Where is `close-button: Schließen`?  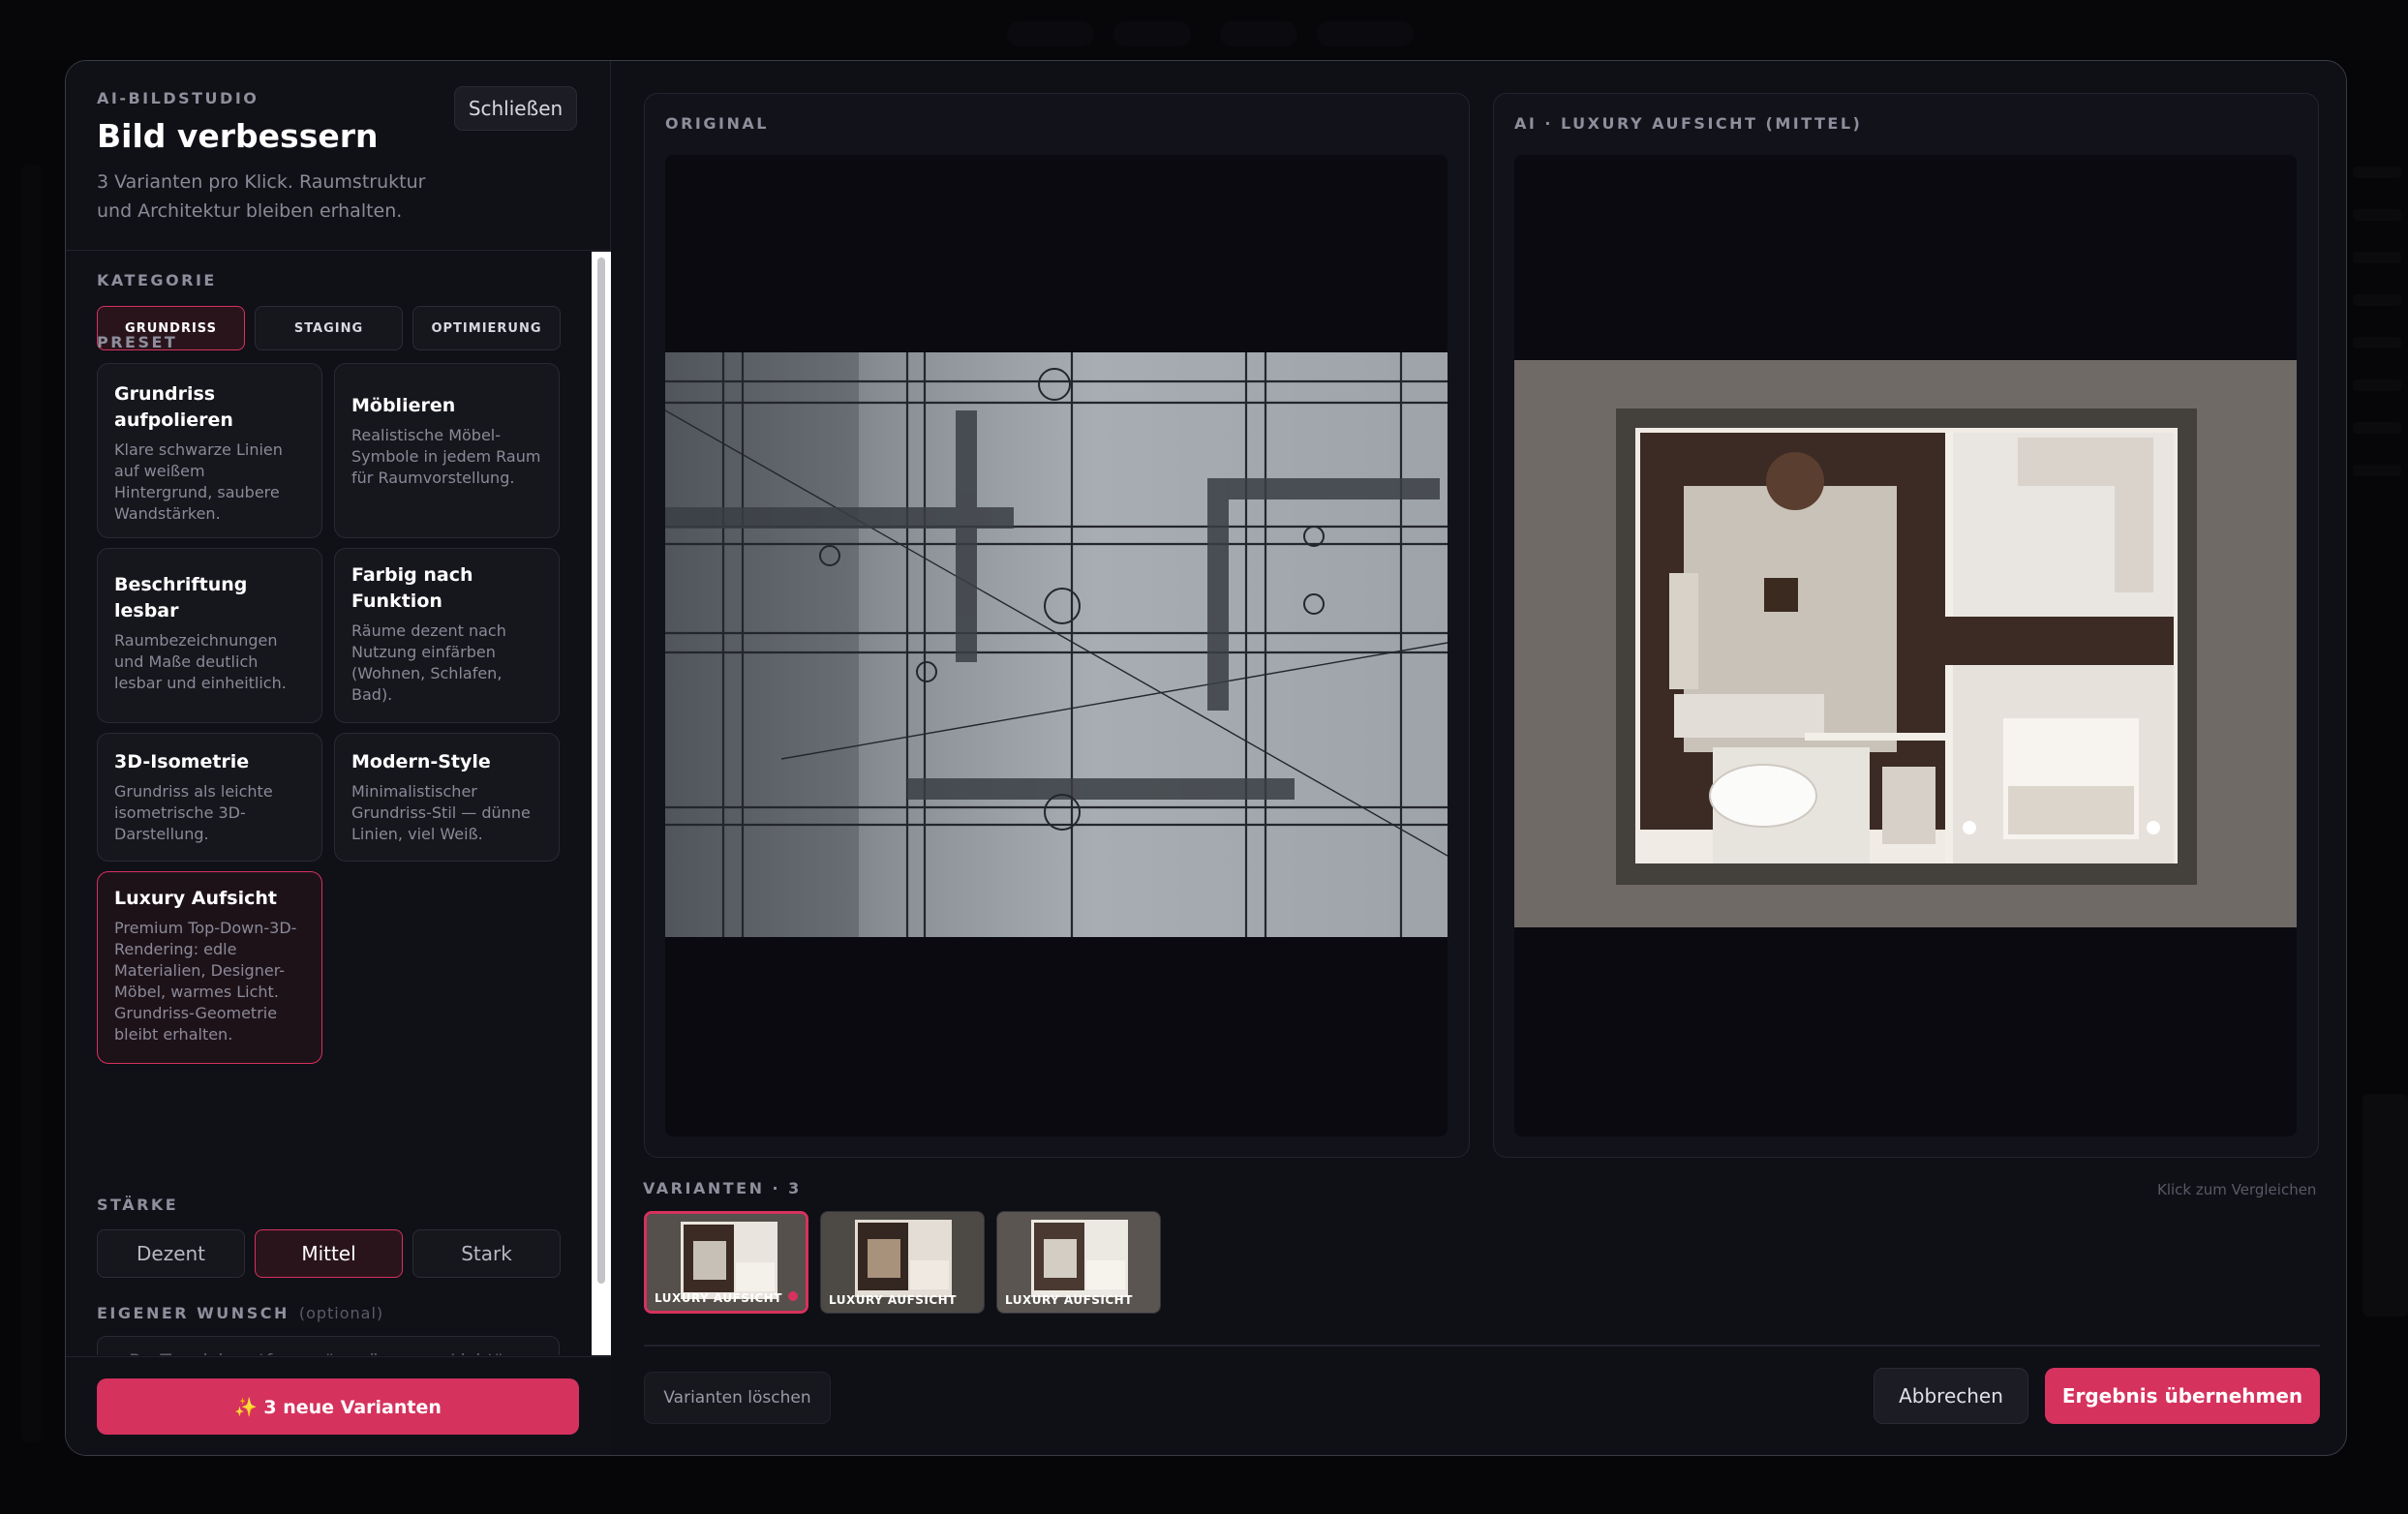
close-button: Schließen is located at coordinates (516, 108).